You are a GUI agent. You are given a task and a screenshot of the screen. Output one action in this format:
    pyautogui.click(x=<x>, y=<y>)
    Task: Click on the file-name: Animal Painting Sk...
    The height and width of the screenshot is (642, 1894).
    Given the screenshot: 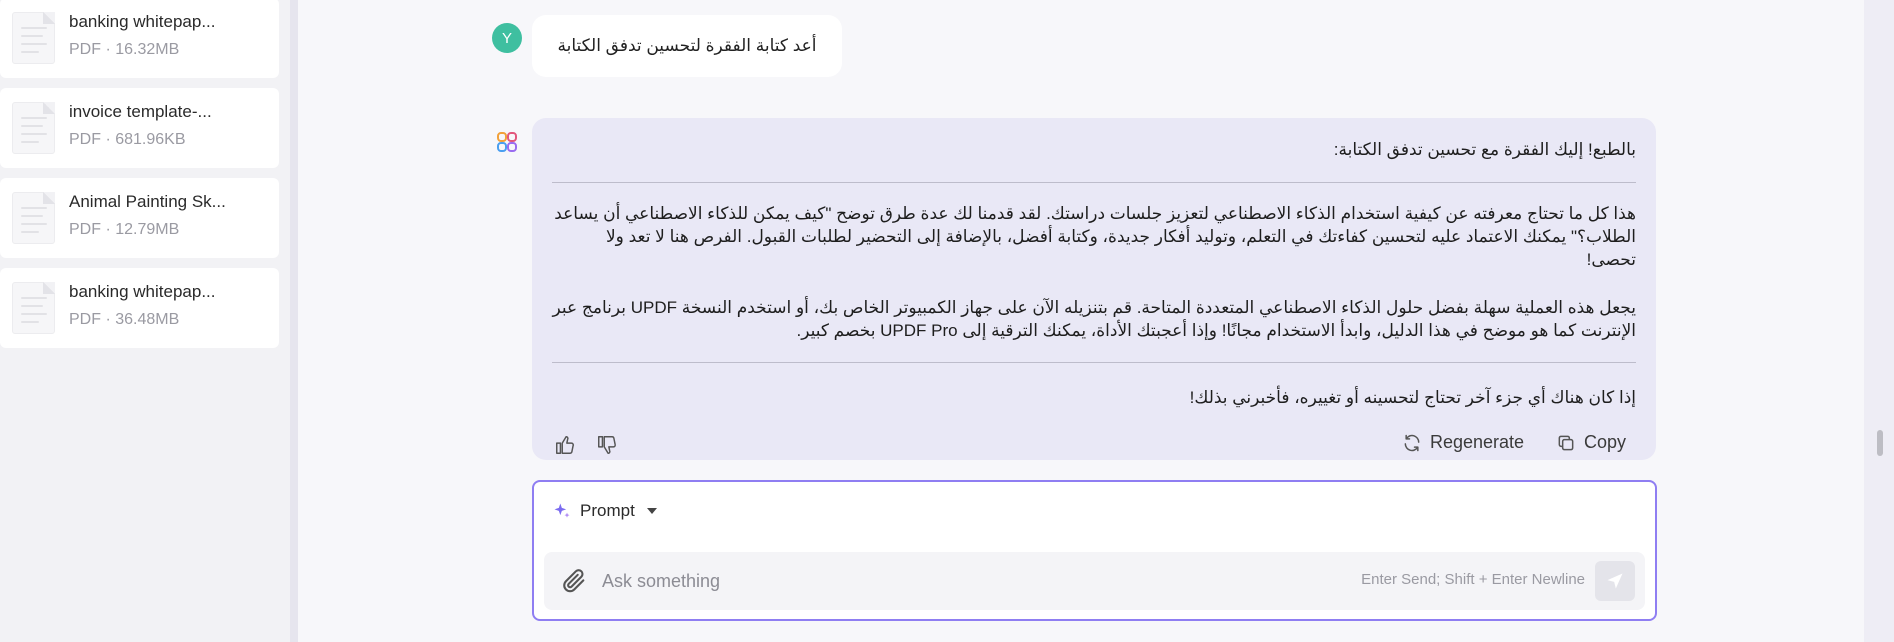 What is the action you would take?
    pyautogui.click(x=147, y=201)
    